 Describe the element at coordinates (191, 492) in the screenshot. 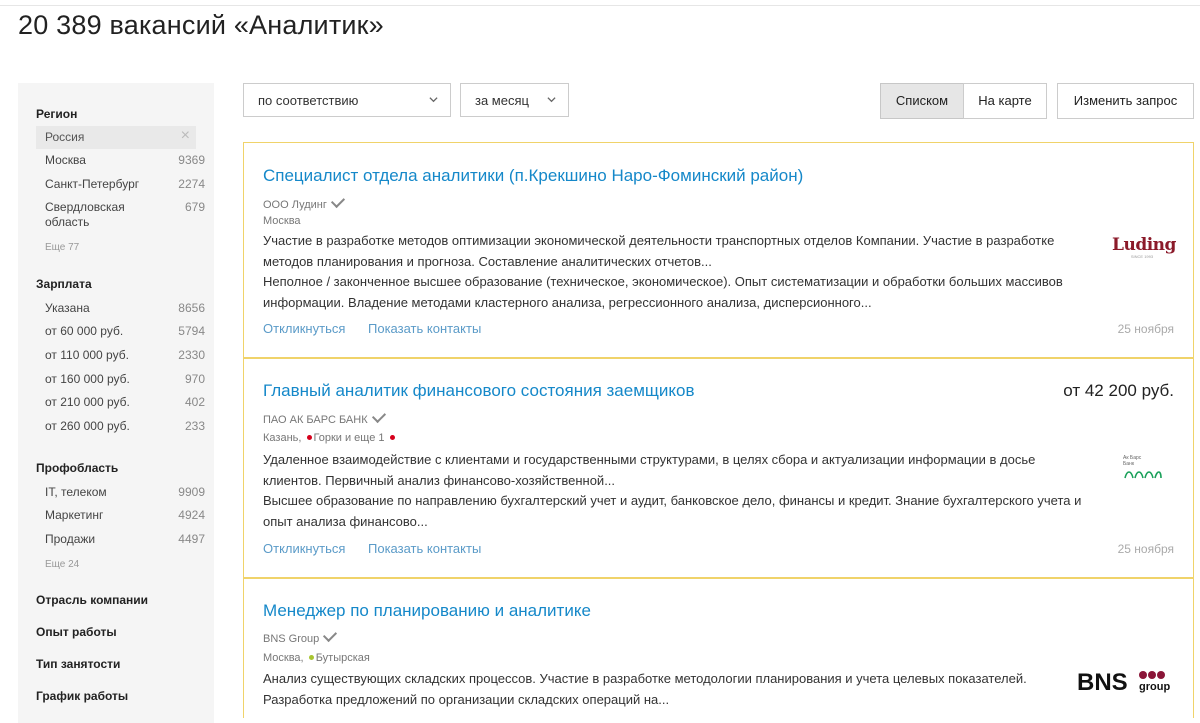

I see `filter-count: 9909` at that location.